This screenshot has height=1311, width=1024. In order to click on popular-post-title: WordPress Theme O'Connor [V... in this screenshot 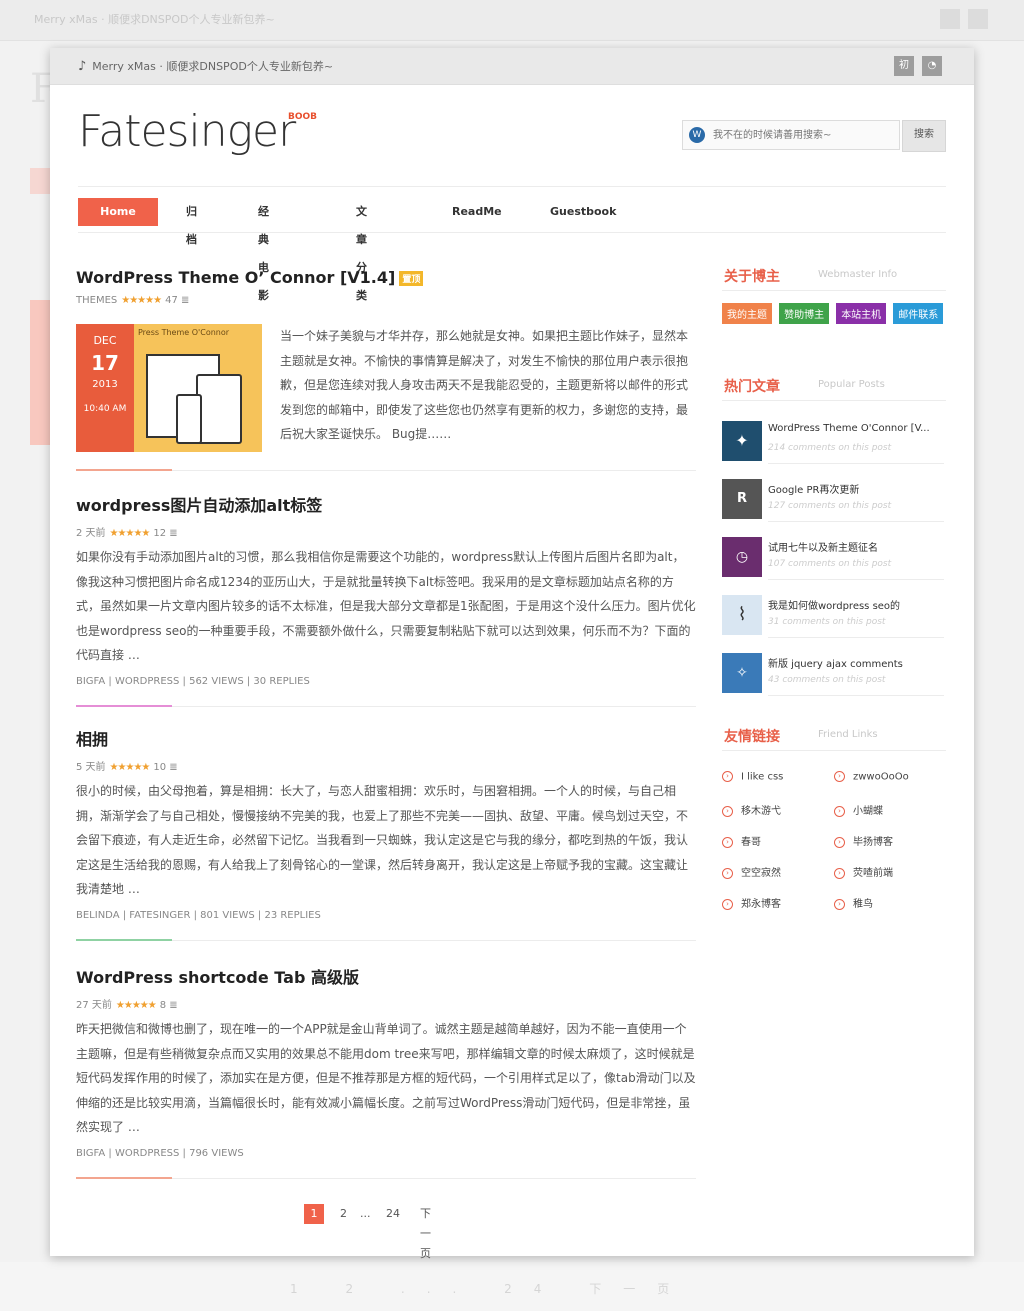, I will do `click(856, 428)`.